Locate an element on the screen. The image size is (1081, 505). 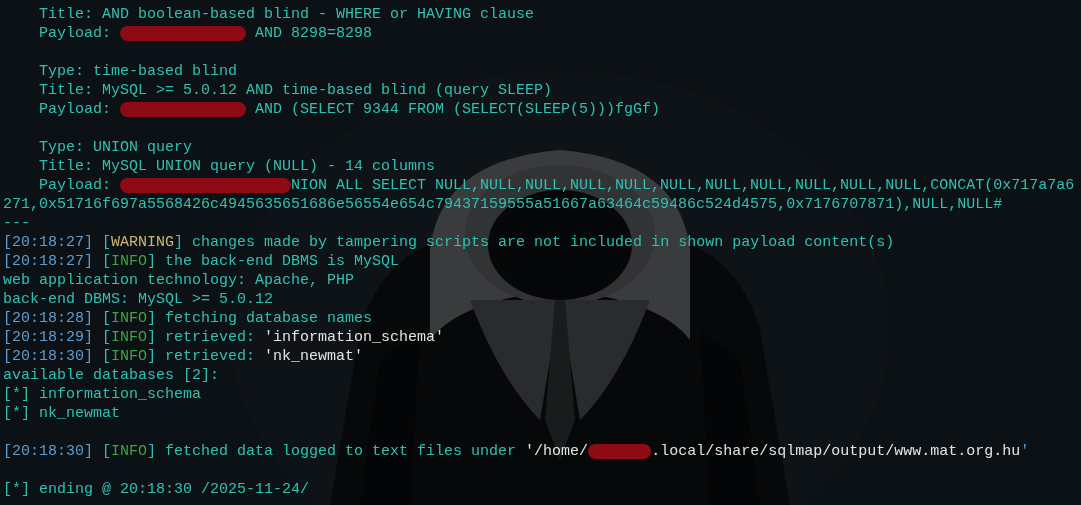
log-text: web application technology: Apache, PHP is located at coordinates (179, 280).